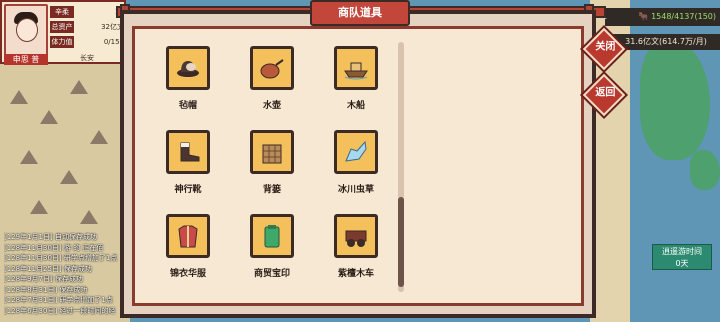 The width and height of the screenshot is (720, 322). Describe the element at coordinates (356, 238) in the screenshot. I see `rosewood-cart-icon` at that location.